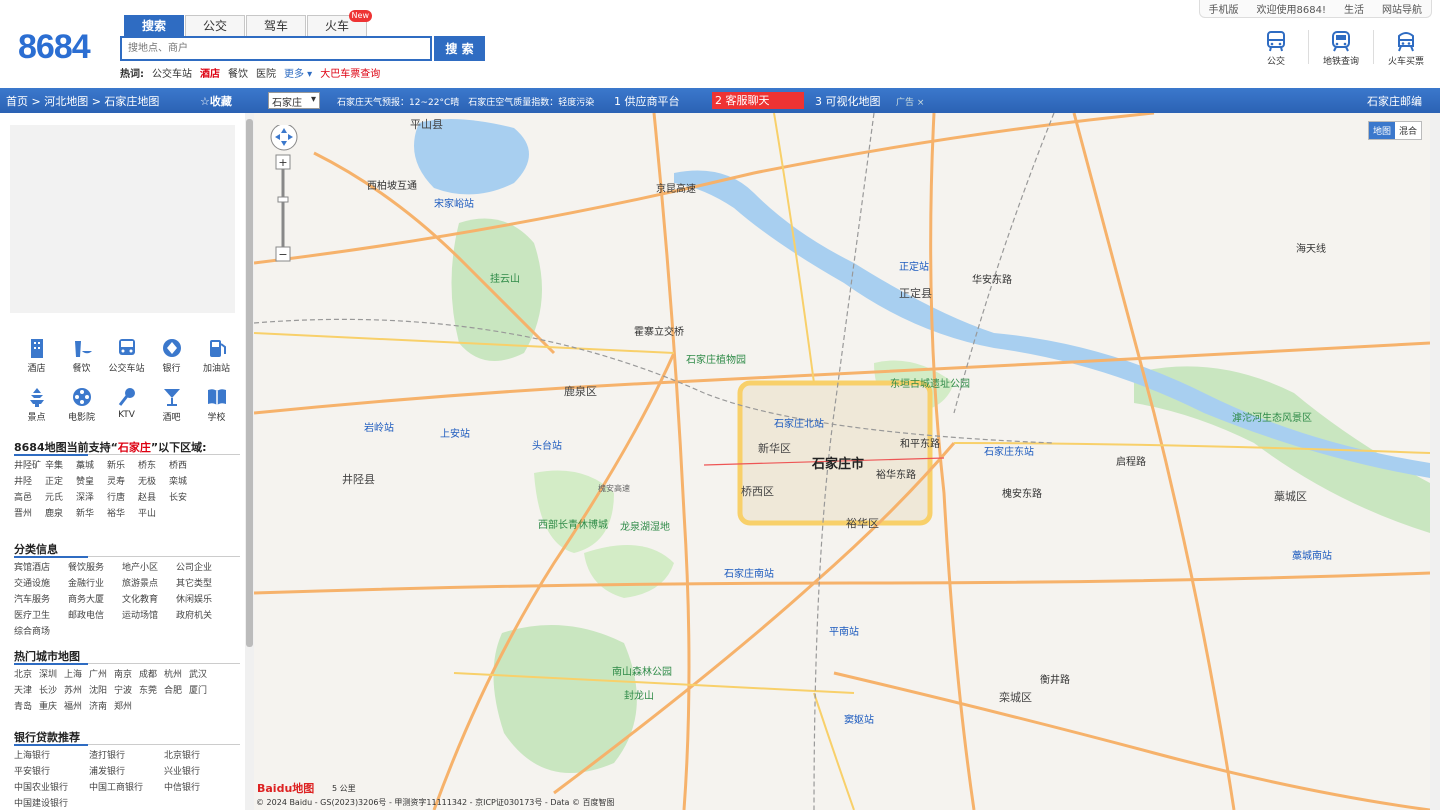 This screenshot has width=1440, height=810. I want to click on map-label-gaocheng: 藁城区, so click(1290, 496).